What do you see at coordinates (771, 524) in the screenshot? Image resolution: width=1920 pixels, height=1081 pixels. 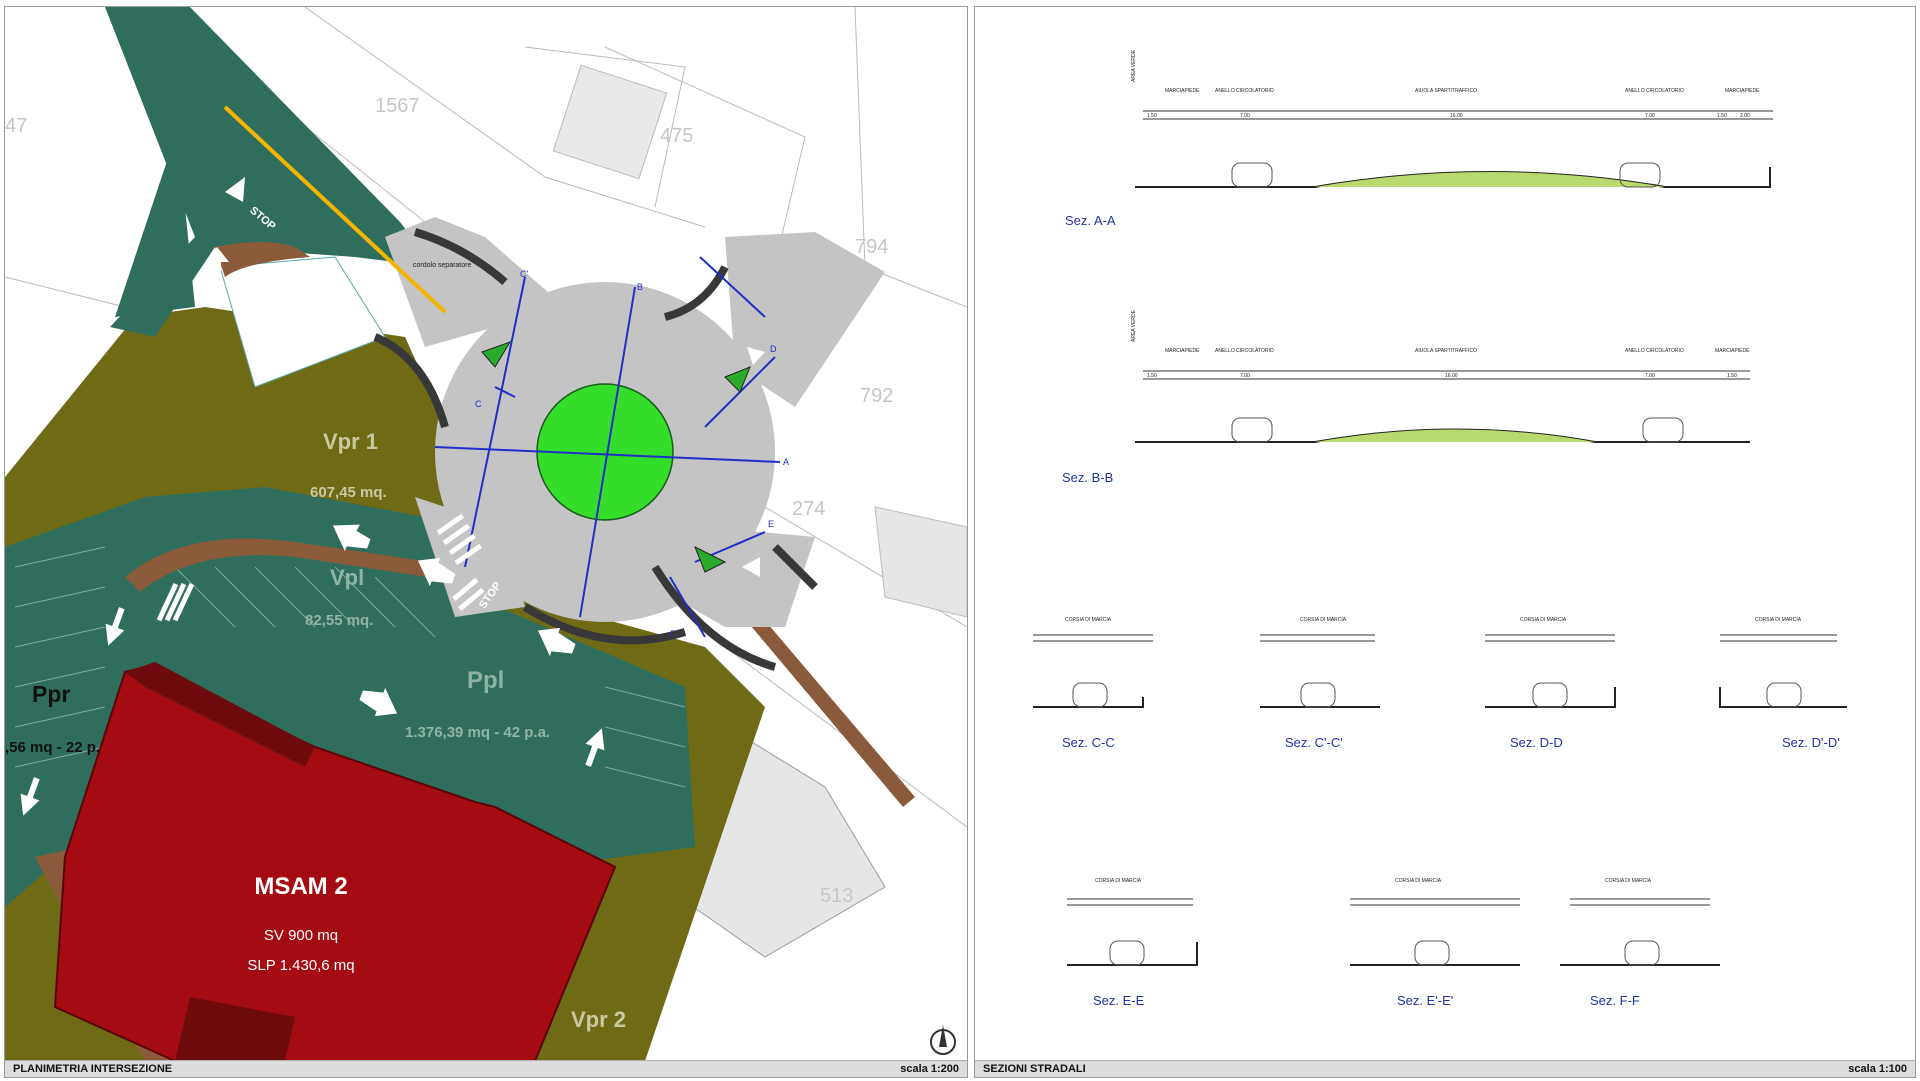 I see `section-marker: E` at bounding box center [771, 524].